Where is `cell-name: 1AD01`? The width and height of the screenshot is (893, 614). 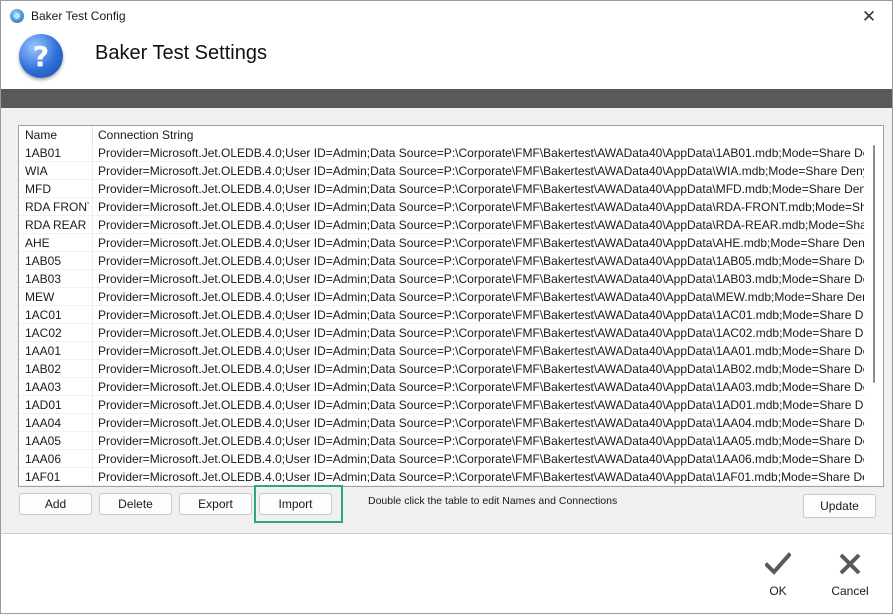
cell-name: 1AD01 is located at coordinates (57, 405).